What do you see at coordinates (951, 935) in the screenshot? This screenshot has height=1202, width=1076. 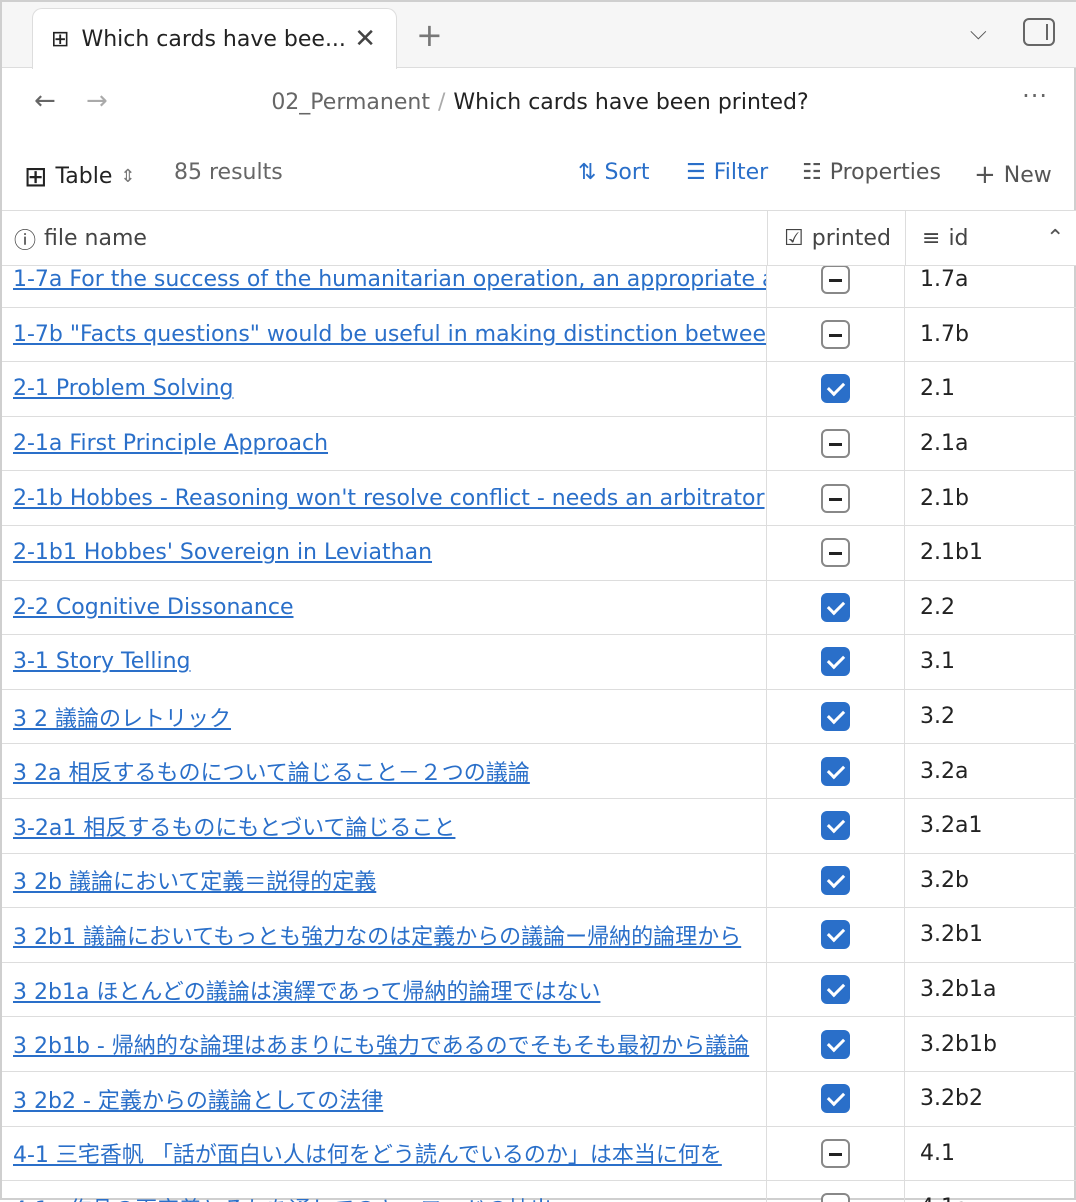 I see `id-cell: 3.2b1` at bounding box center [951, 935].